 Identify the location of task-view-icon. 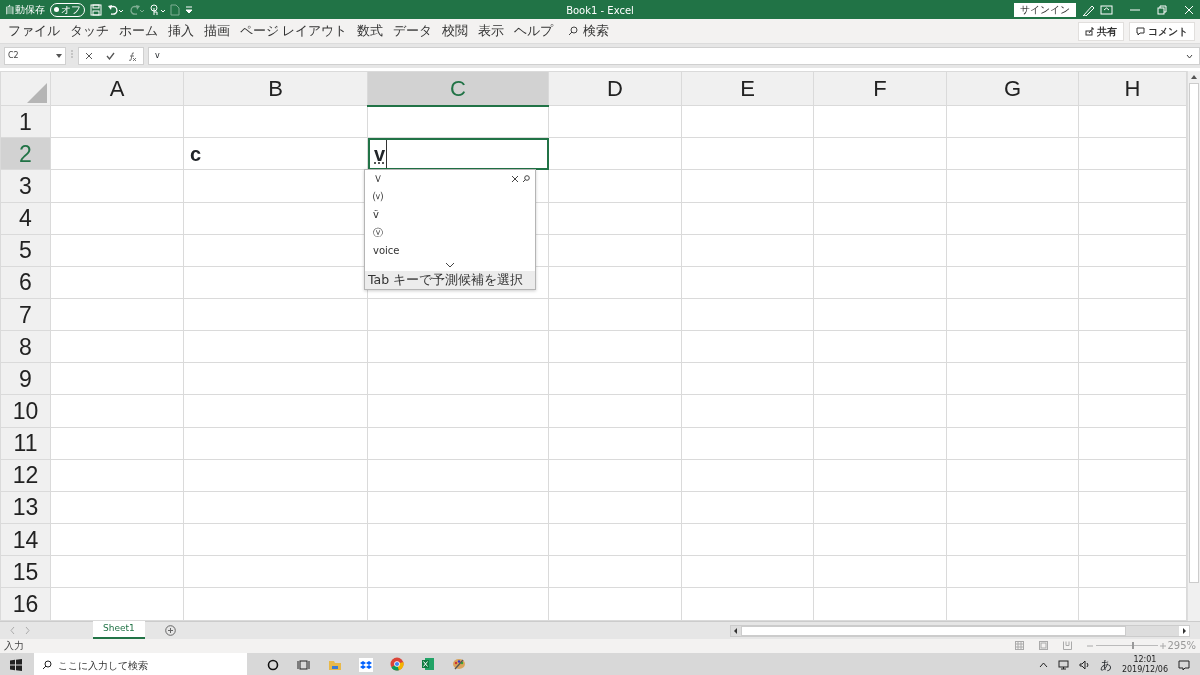
(303, 665).